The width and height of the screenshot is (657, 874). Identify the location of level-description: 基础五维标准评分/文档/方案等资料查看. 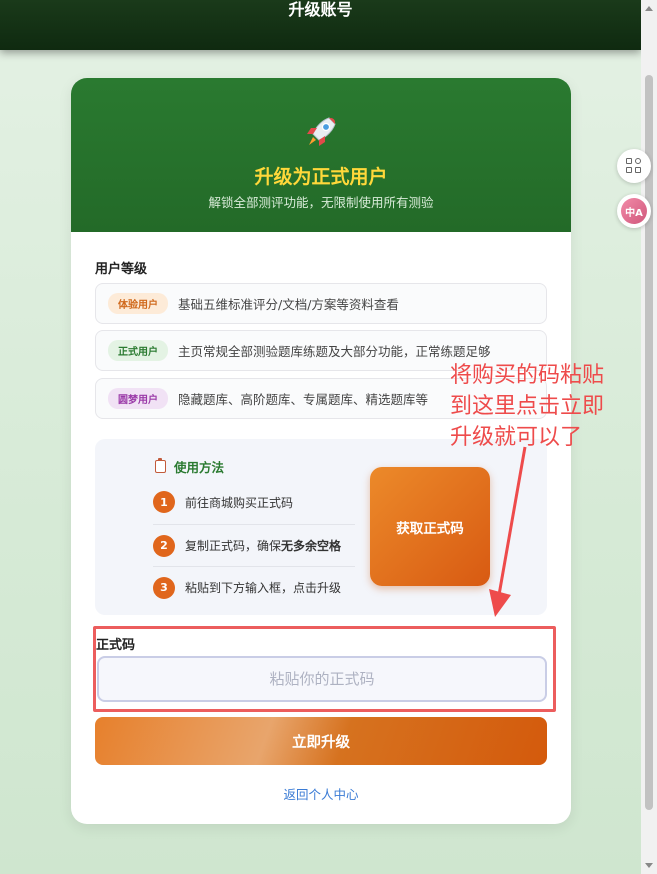
(288, 304).